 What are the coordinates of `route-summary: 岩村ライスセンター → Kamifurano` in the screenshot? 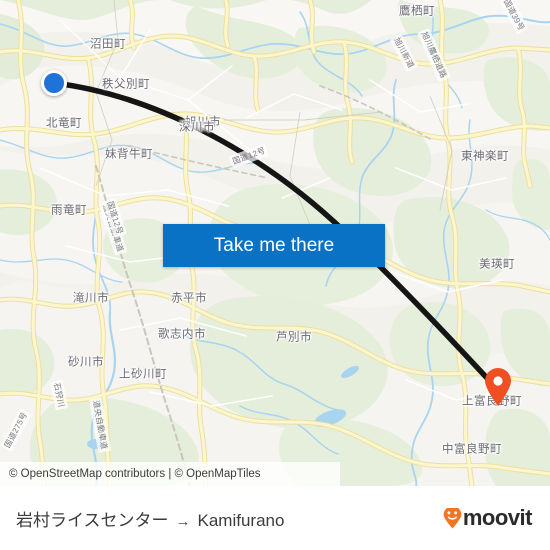 It's located at (150, 518).